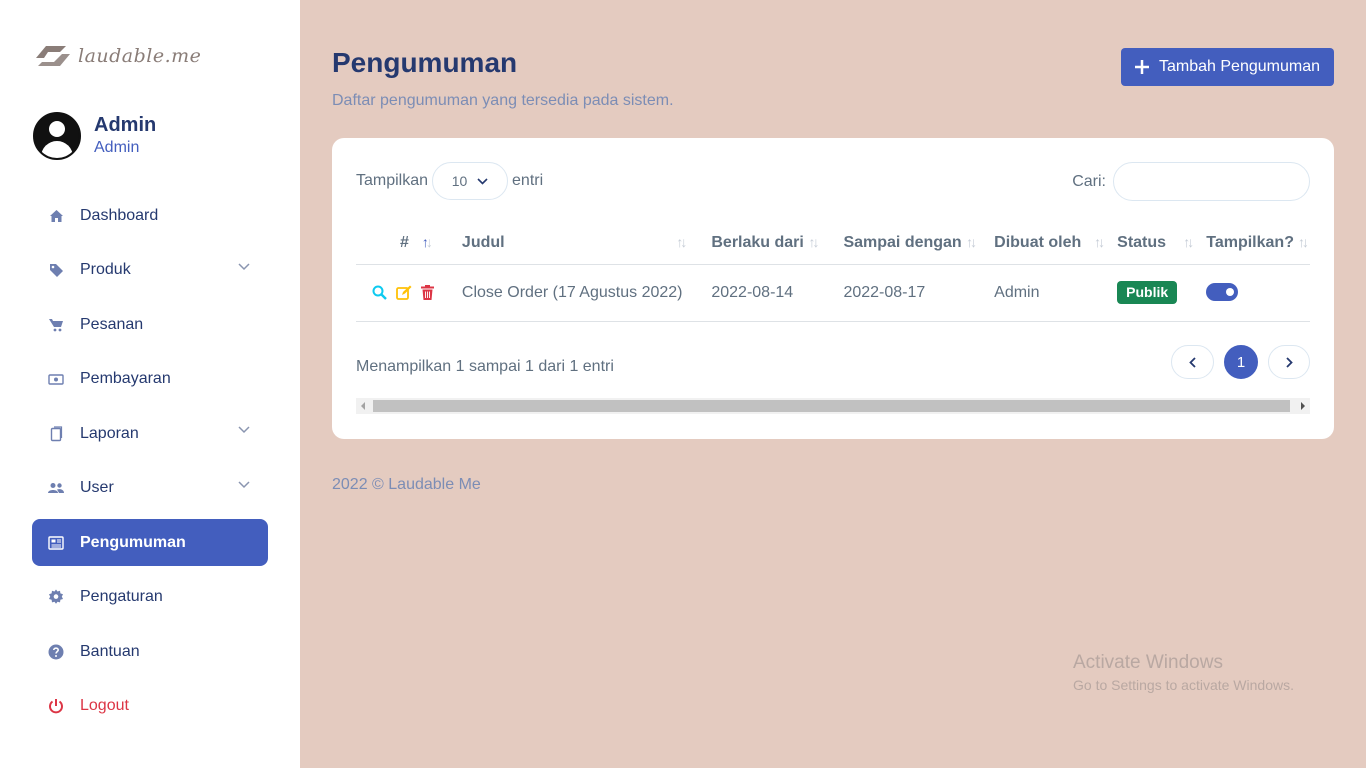 The width and height of the screenshot is (1366, 768). What do you see at coordinates (563, 293) in the screenshot?
I see `cell-title: Close Order (17 Agustus 2022)` at bounding box center [563, 293].